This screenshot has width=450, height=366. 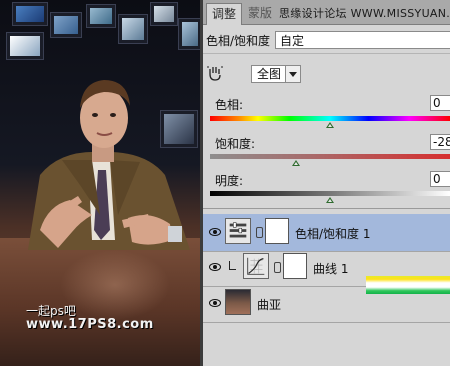 What do you see at coordinates (51, 311) in the screenshot?
I see `watermark-title: 一起ps吧` at bounding box center [51, 311].